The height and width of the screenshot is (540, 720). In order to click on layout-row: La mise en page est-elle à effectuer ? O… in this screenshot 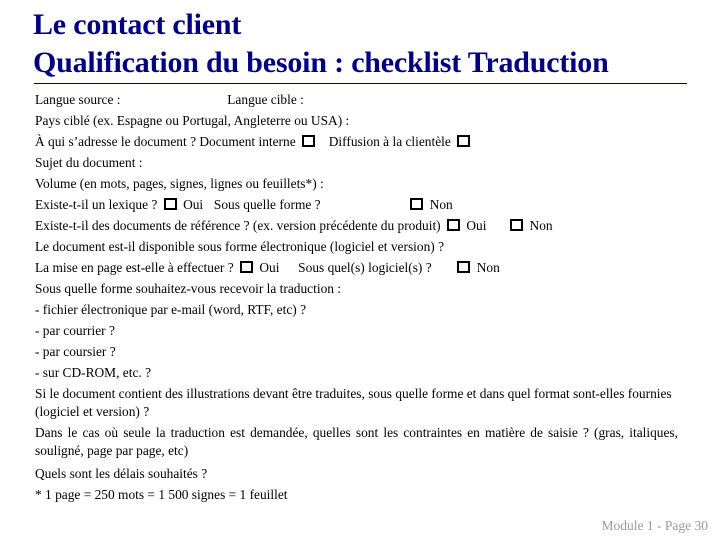, I will do `click(356, 267)`.